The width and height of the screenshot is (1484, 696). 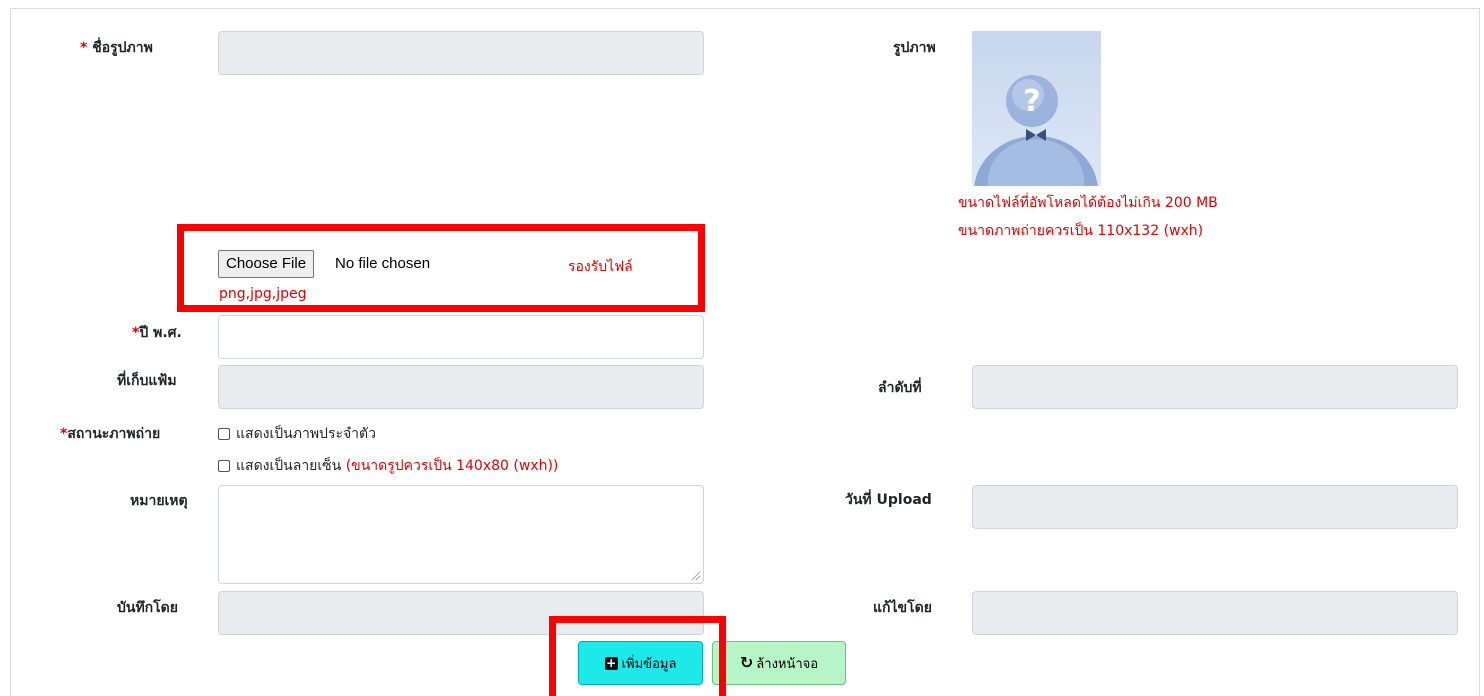 I want to click on unknown-person-icon: ?, so click(x=1036, y=108).